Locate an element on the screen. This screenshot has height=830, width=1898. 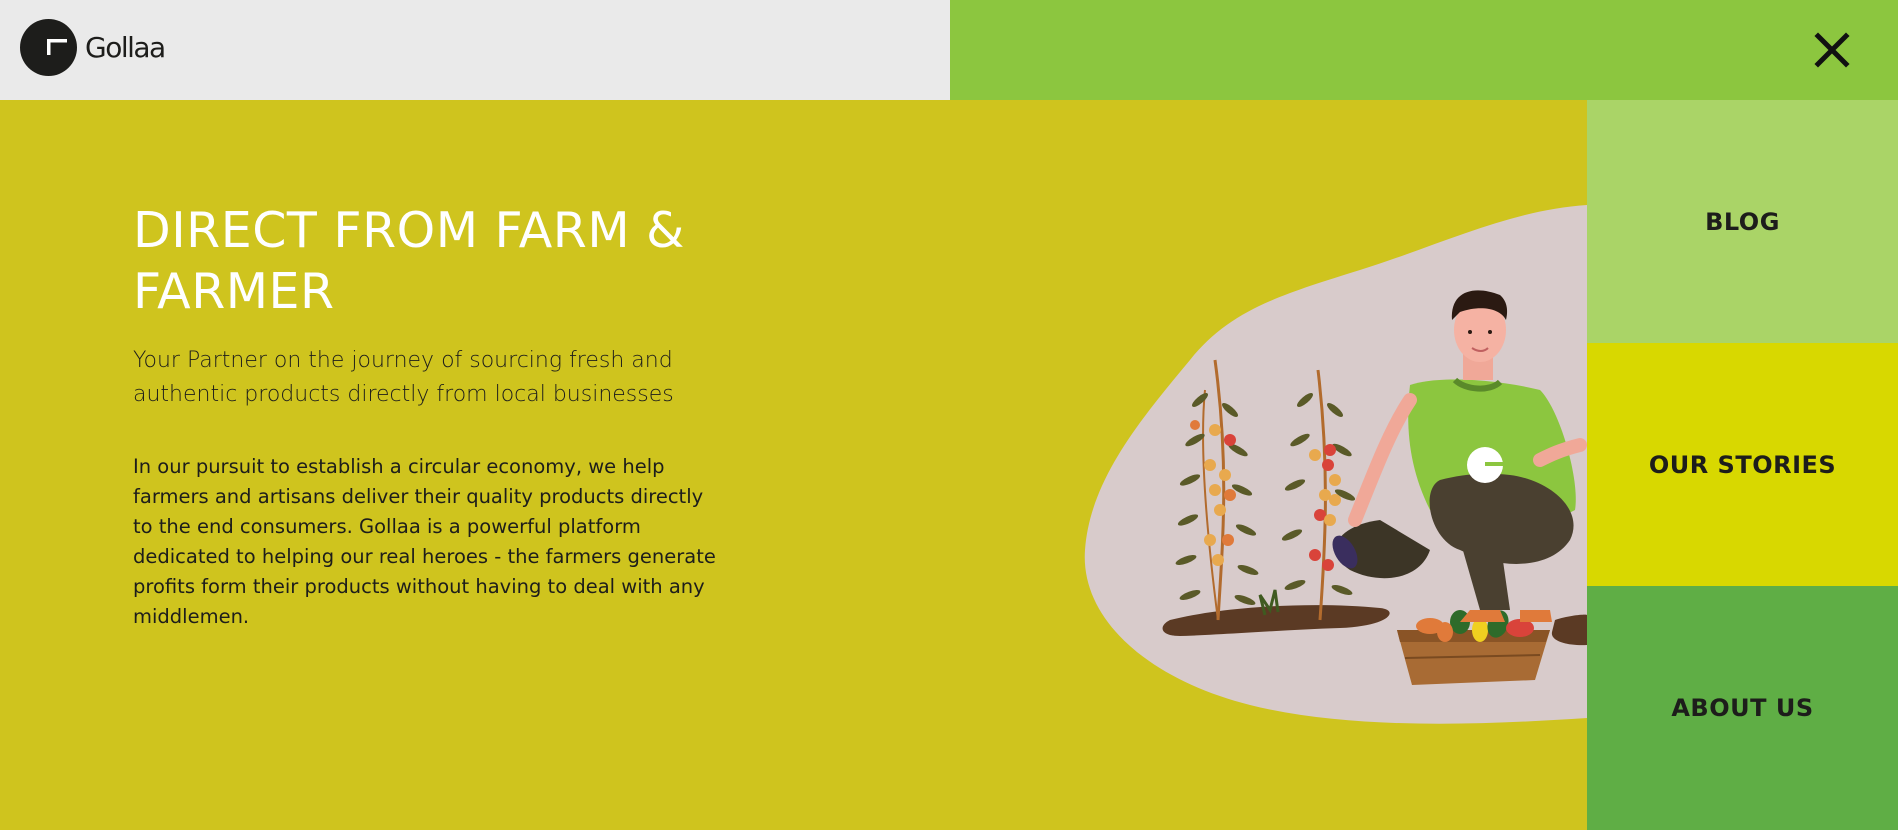
side-nav: BLOG OUR STORIES ABOUT US is located at coordinates (1742, 465).